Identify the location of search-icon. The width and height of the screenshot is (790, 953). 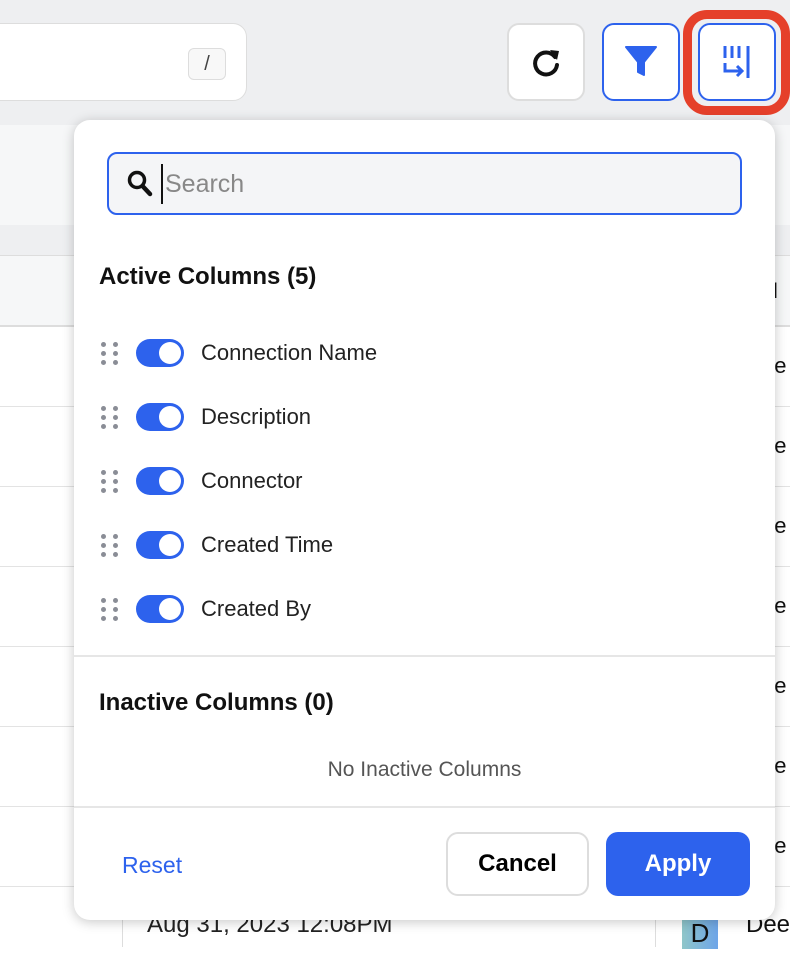
(140, 183).